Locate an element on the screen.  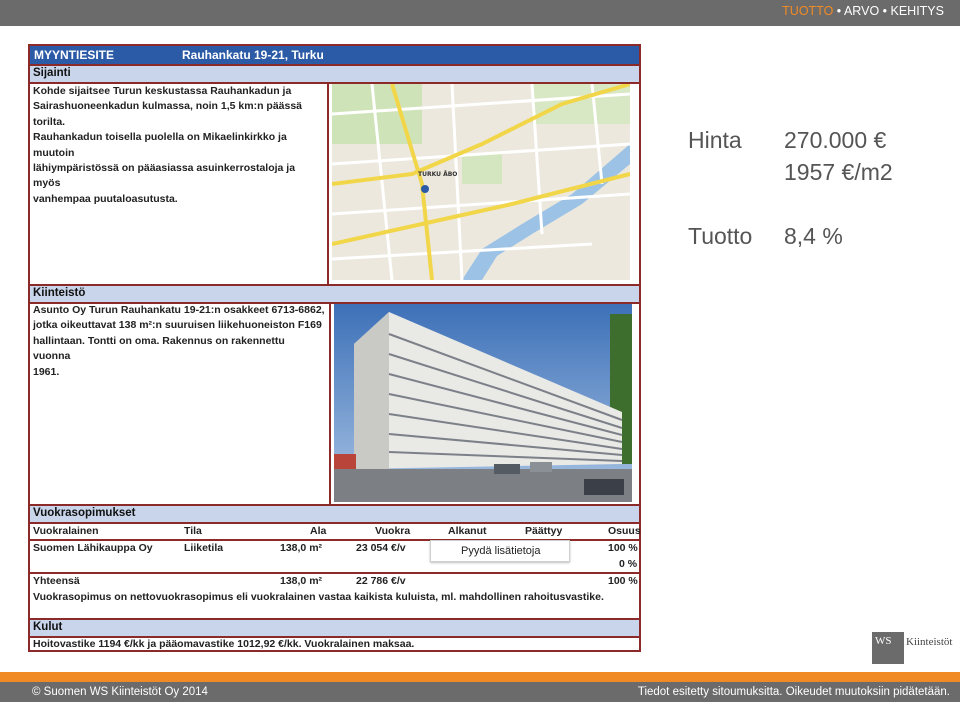
price-per-m2: 1957 €/m2 is located at coordinates (838, 172).